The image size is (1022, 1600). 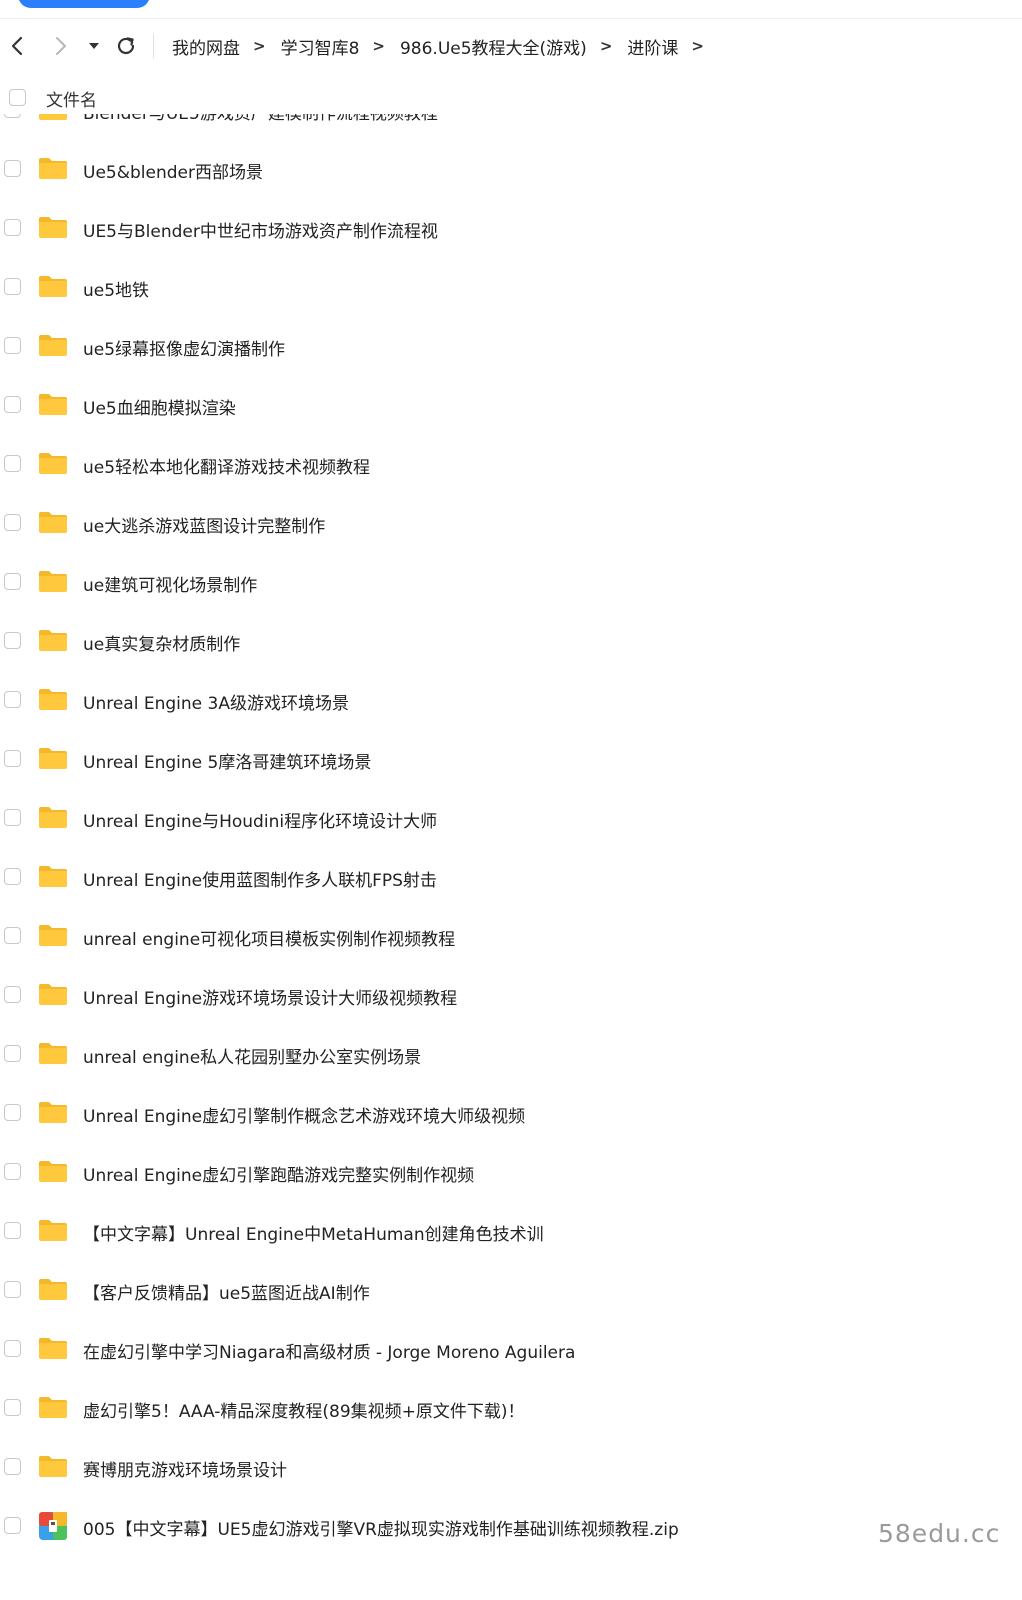 I want to click on file-name: unreal engine私人花园别墅办公室实例场景, so click(x=252, y=1055).